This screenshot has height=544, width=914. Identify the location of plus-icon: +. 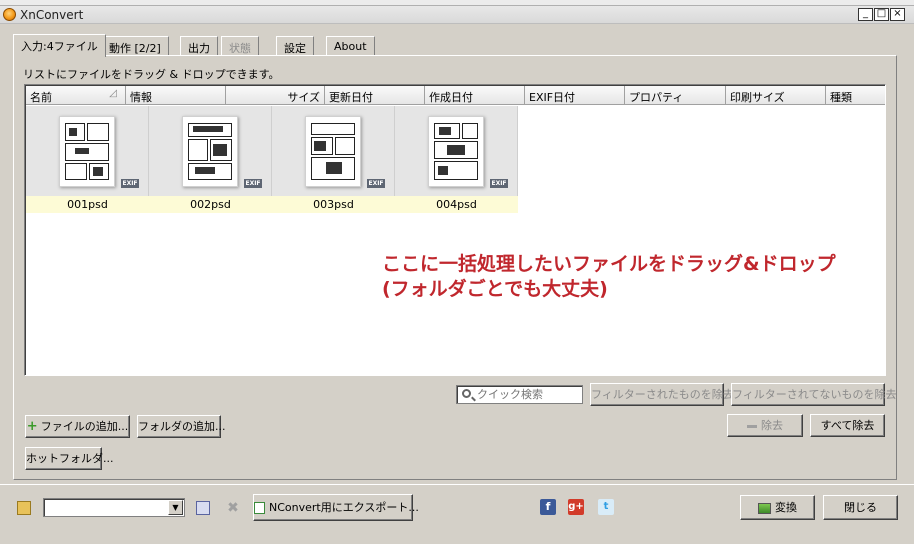
(32, 426).